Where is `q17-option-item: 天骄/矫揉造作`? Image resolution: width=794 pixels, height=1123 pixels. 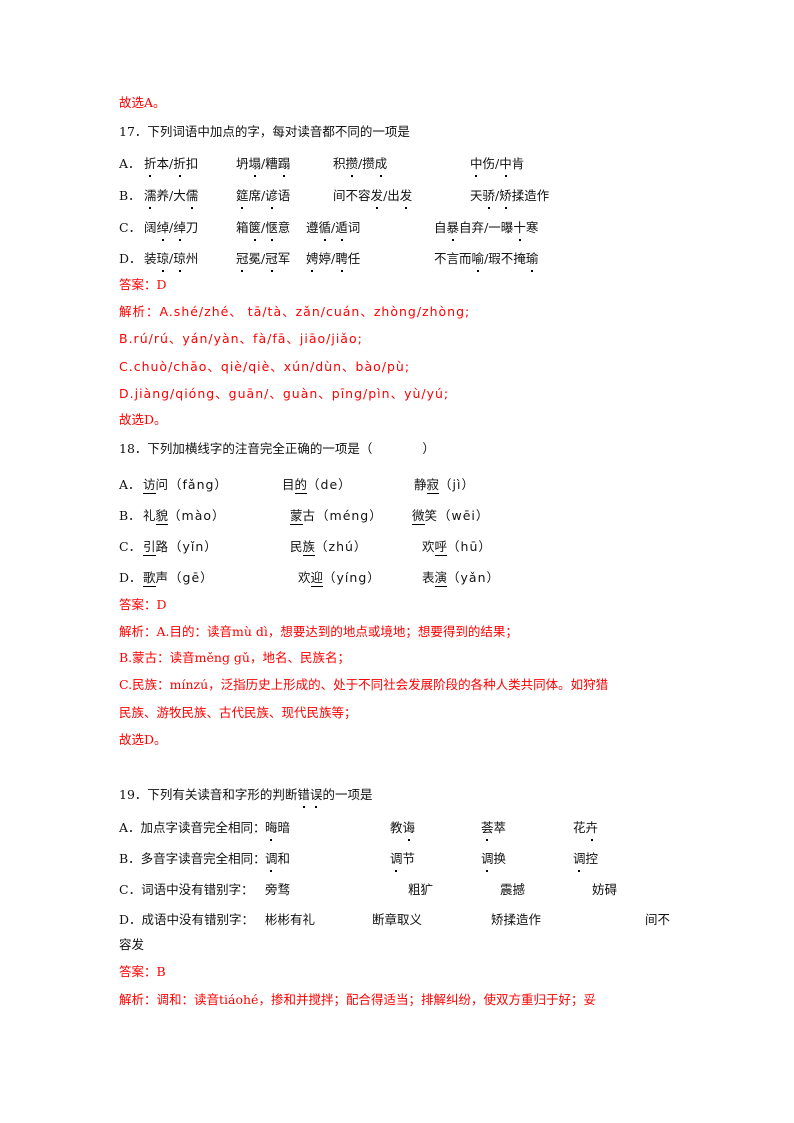
q17-option-item: 天骄/矫揉造作 is located at coordinates (509, 197).